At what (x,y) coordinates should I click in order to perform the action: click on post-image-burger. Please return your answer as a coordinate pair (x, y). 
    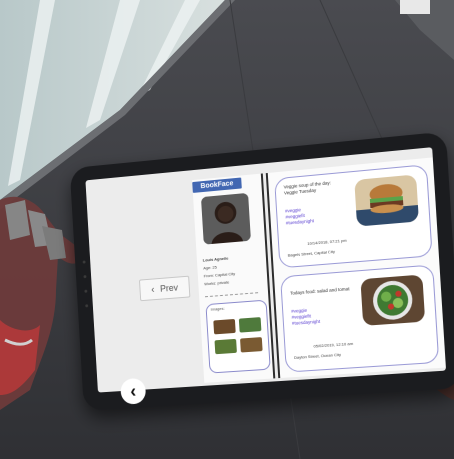
    Looking at the image, I should click on (386, 200).